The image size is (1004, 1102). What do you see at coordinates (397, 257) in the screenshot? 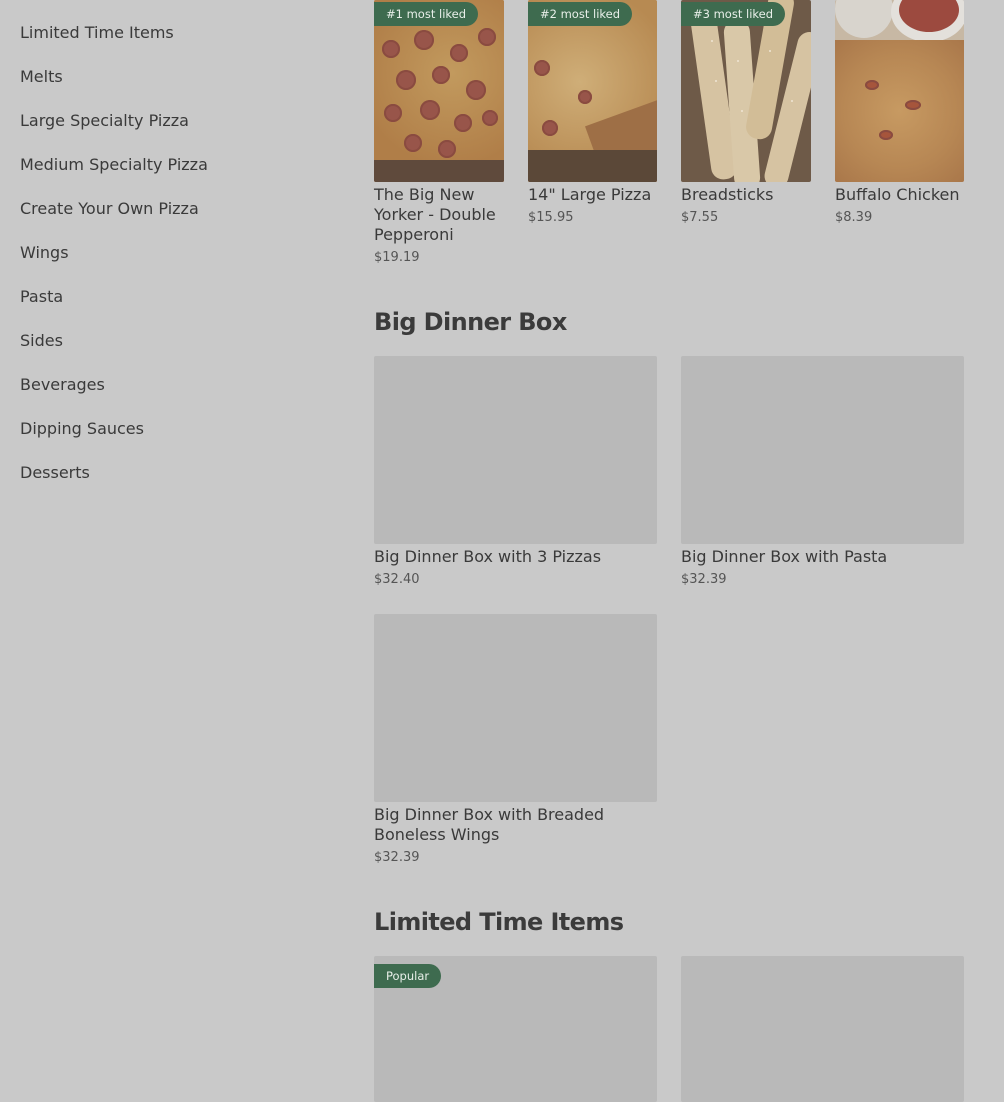
I see `card-price: $19.19` at bounding box center [397, 257].